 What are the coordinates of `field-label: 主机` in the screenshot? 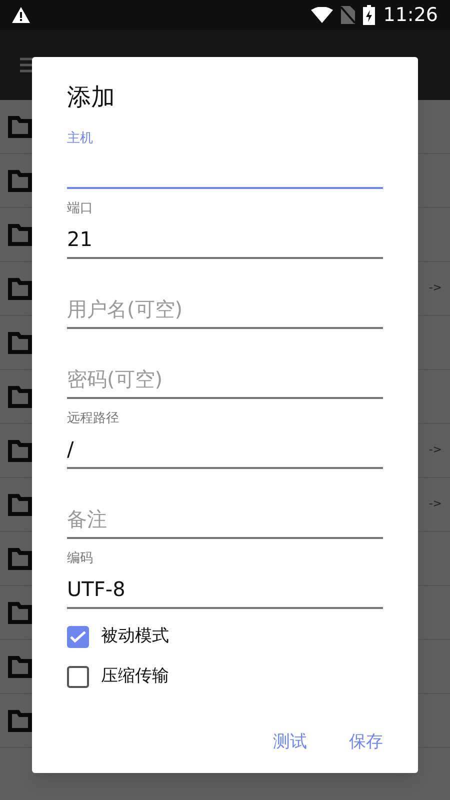 It's located at (80, 139).